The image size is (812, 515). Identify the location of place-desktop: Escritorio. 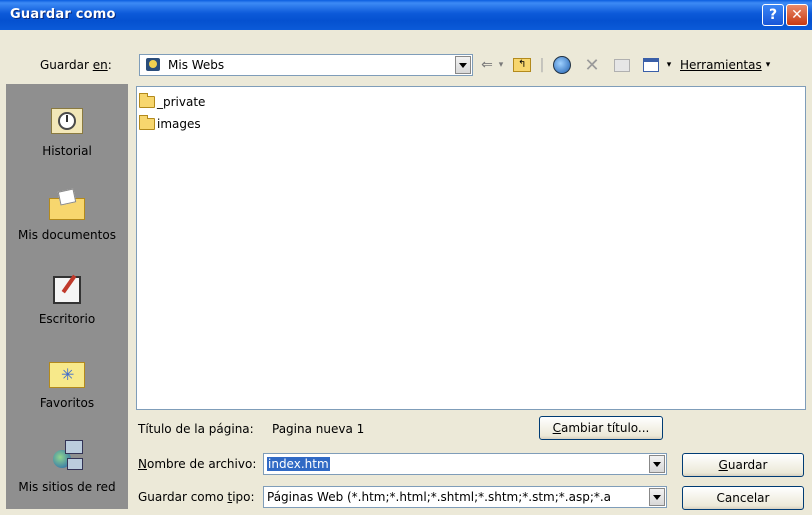
(67, 299).